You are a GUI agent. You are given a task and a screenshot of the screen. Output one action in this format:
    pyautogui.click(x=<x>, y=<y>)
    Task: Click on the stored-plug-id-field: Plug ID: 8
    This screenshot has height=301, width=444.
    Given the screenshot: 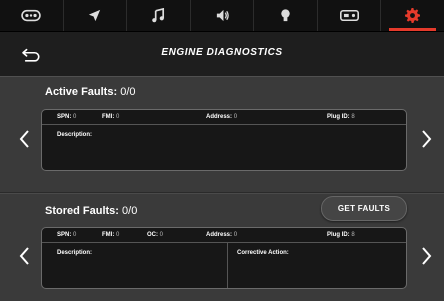 What is the action you would take?
    pyautogui.click(x=341, y=235)
    